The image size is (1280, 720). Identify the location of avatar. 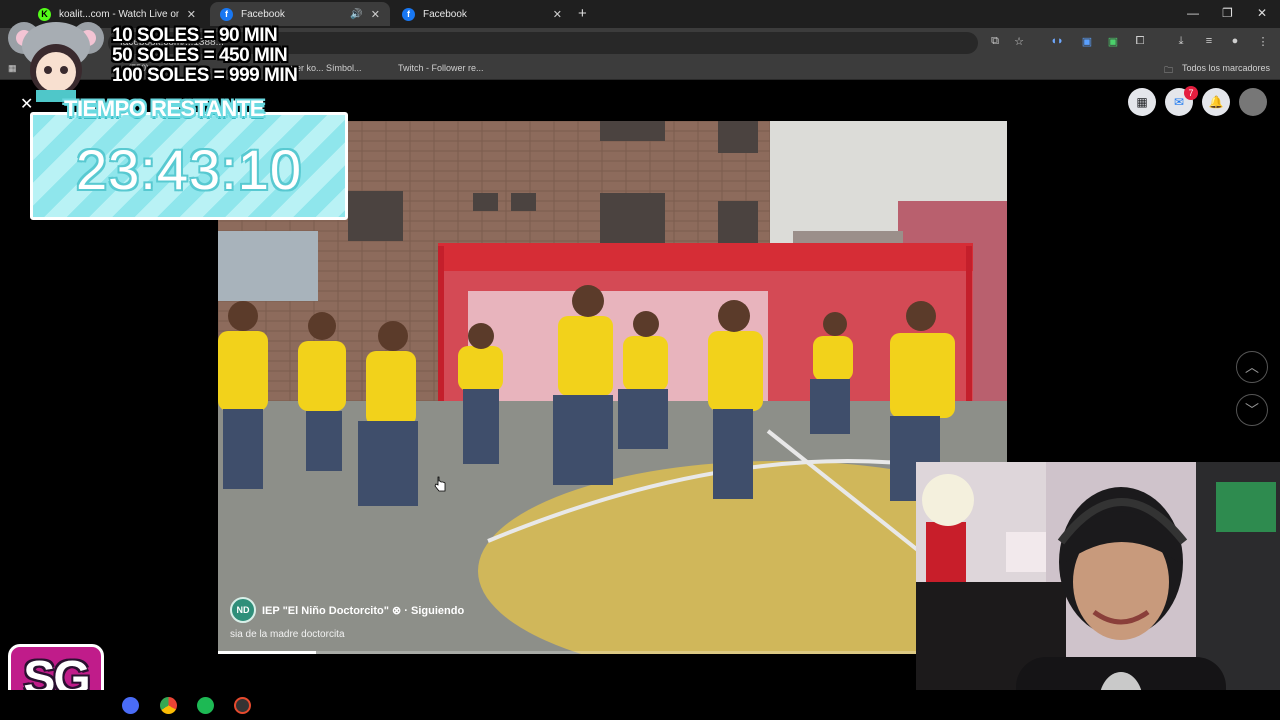
(1253, 102).